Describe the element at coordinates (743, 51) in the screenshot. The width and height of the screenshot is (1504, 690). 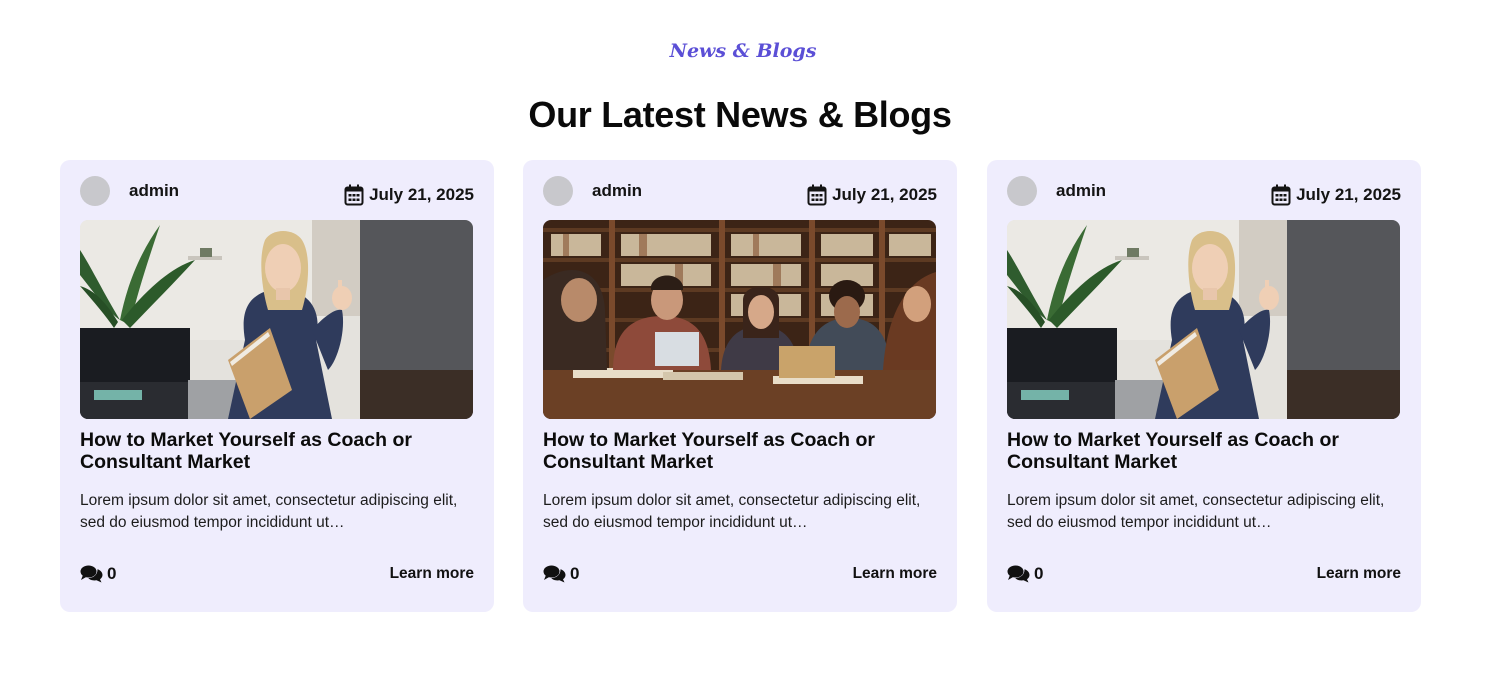
I see `section-eyebrow: News & Blogs` at that location.